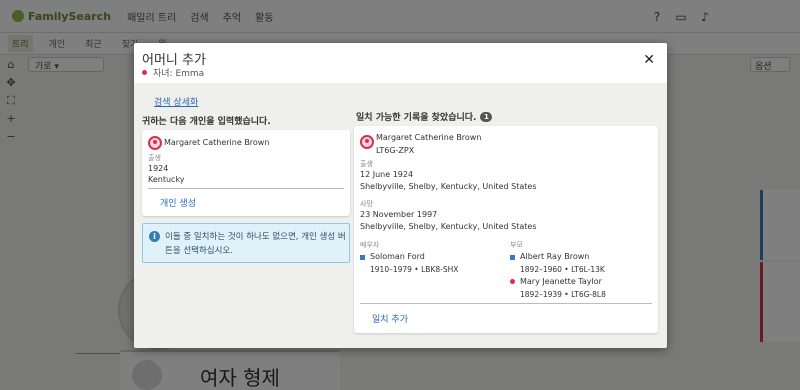 The height and width of the screenshot is (390, 800). What do you see at coordinates (399, 214) in the screenshot?
I see `death-date: 23 November 1997` at bounding box center [399, 214].